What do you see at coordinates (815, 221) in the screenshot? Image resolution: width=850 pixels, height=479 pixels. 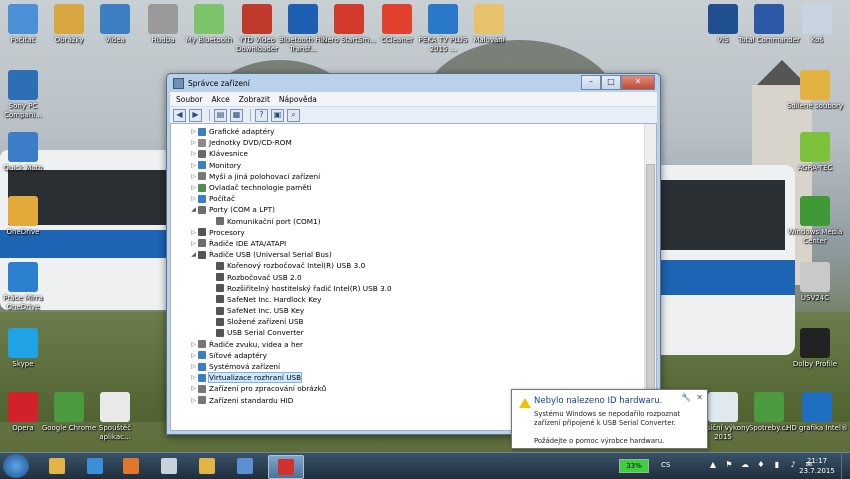 I see `desktop-shortcut: Windows Media Center` at bounding box center [815, 221].